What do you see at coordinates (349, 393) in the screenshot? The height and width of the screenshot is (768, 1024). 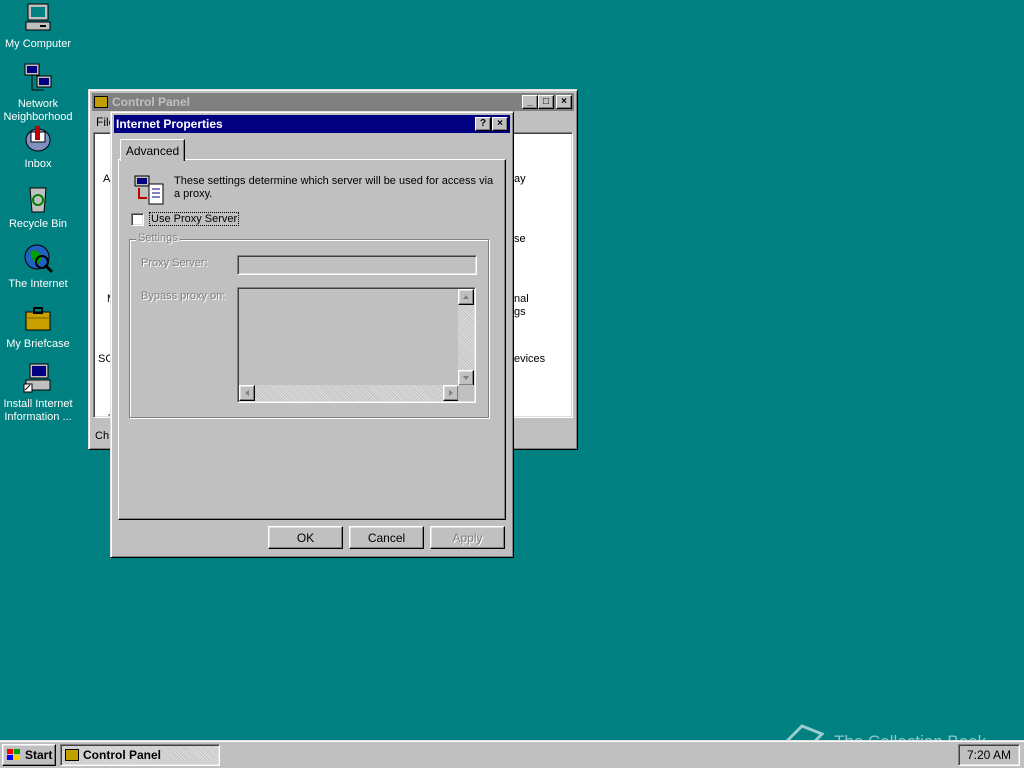 I see `horizontal-scrollbar` at bounding box center [349, 393].